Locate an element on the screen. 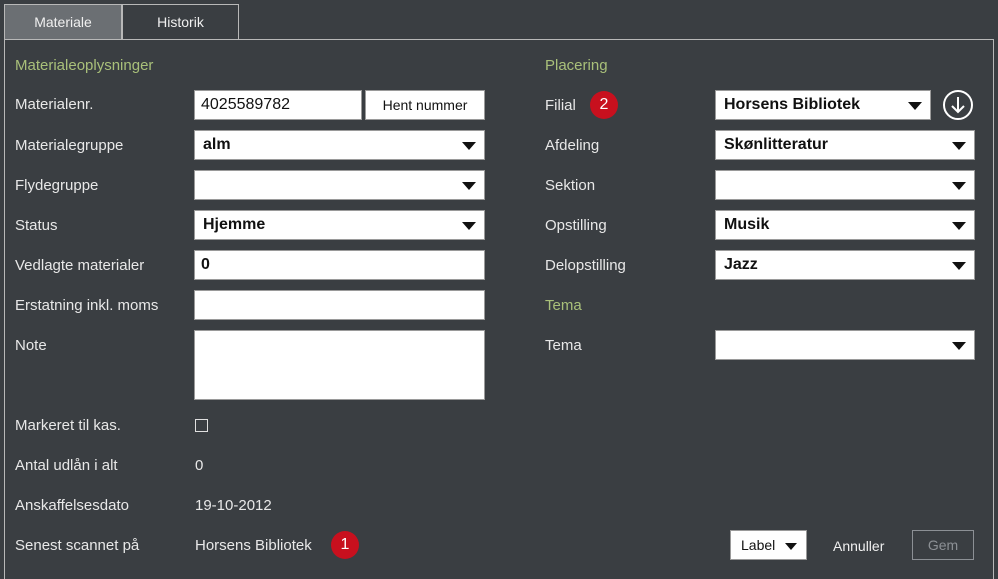 The height and width of the screenshot is (579, 998). annotation-badge-1: 1 is located at coordinates (345, 545).